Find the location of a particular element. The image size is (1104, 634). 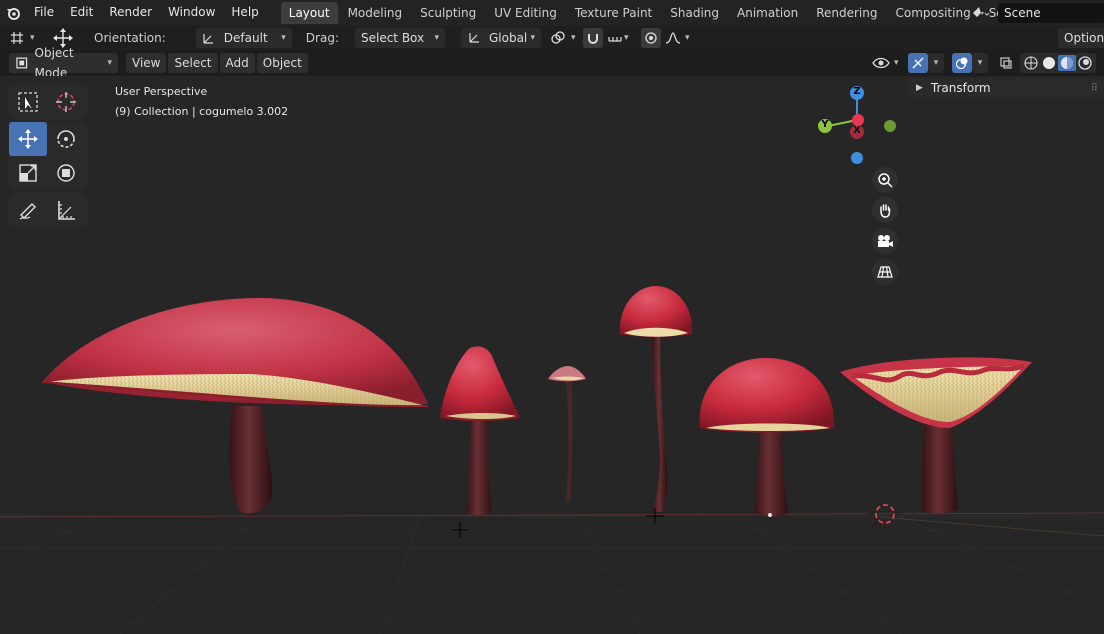

tab-sculpting: Sculpting is located at coordinates (448, 13).